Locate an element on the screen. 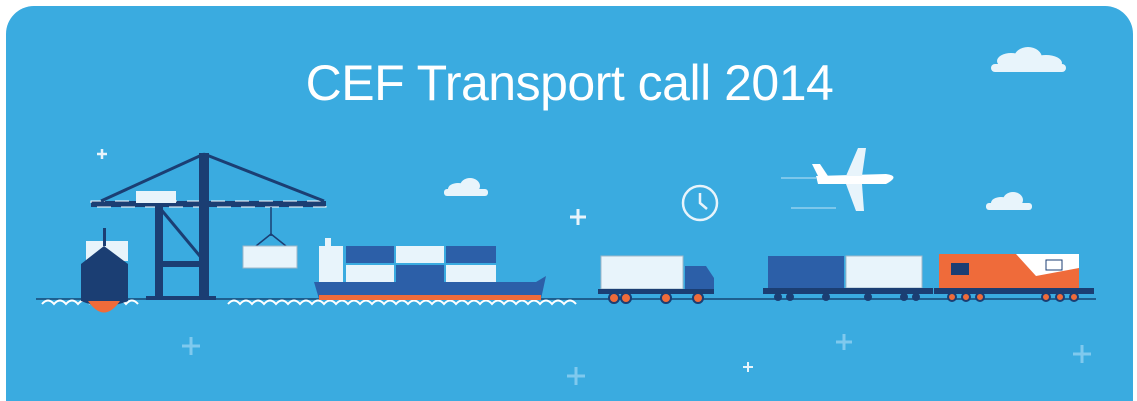 The image size is (1137, 401). freight-train-icon is located at coordinates (848, 278).